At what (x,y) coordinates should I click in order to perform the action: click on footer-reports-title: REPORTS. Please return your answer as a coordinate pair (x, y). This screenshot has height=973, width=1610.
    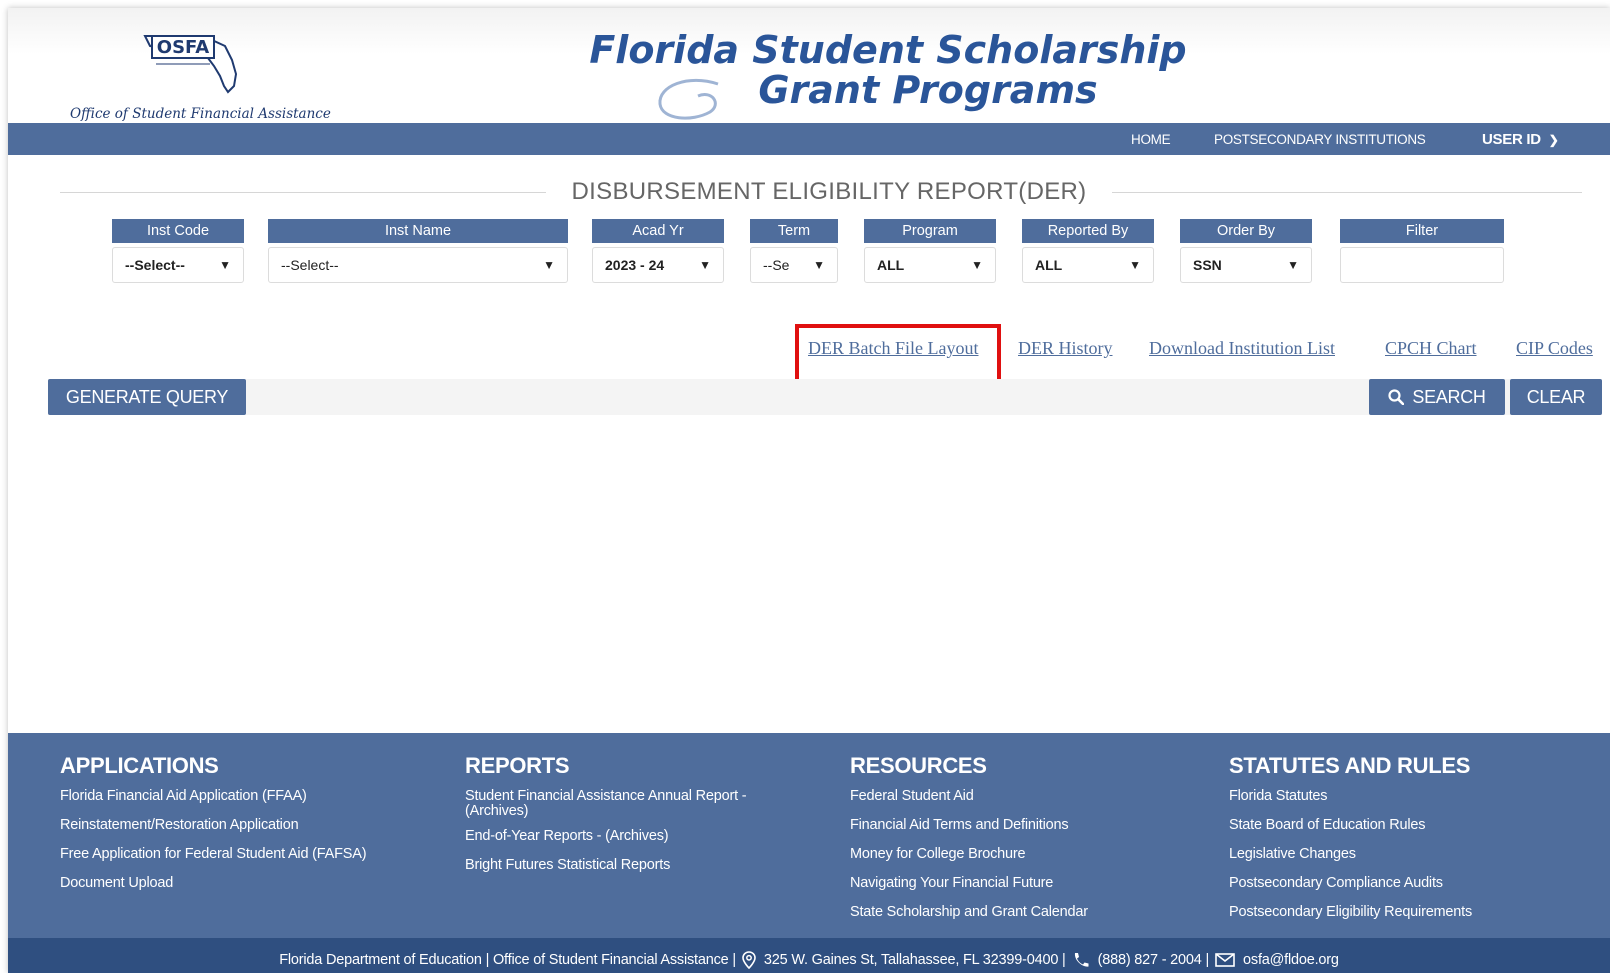
    Looking at the image, I should click on (517, 765).